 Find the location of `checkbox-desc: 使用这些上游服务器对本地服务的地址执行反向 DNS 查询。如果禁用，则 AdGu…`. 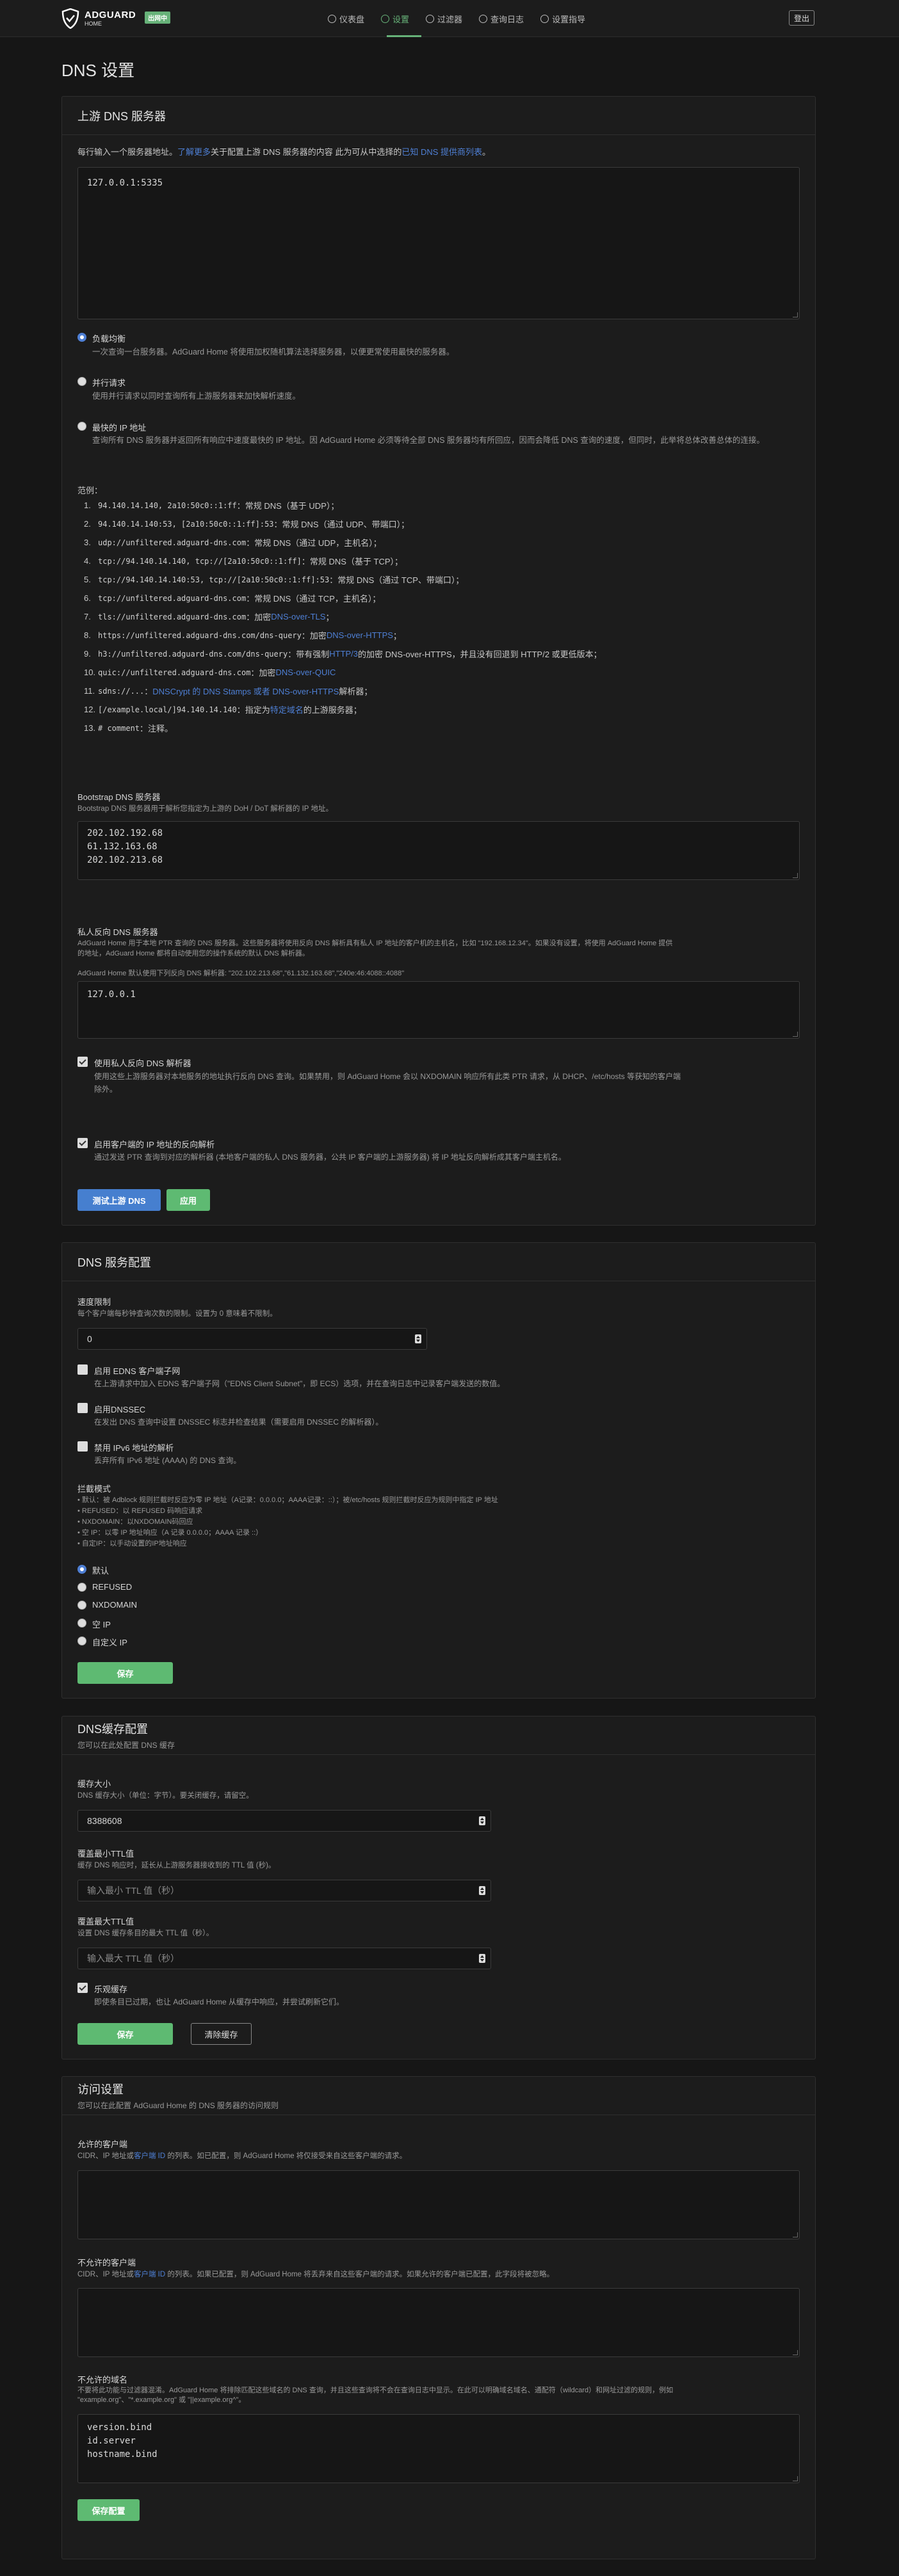

checkbox-desc: 使用这些上游服务器对本地服务的地址执行反向 DNS 查询。如果禁用，则 AdGu… is located at coordinates (387, 1083).